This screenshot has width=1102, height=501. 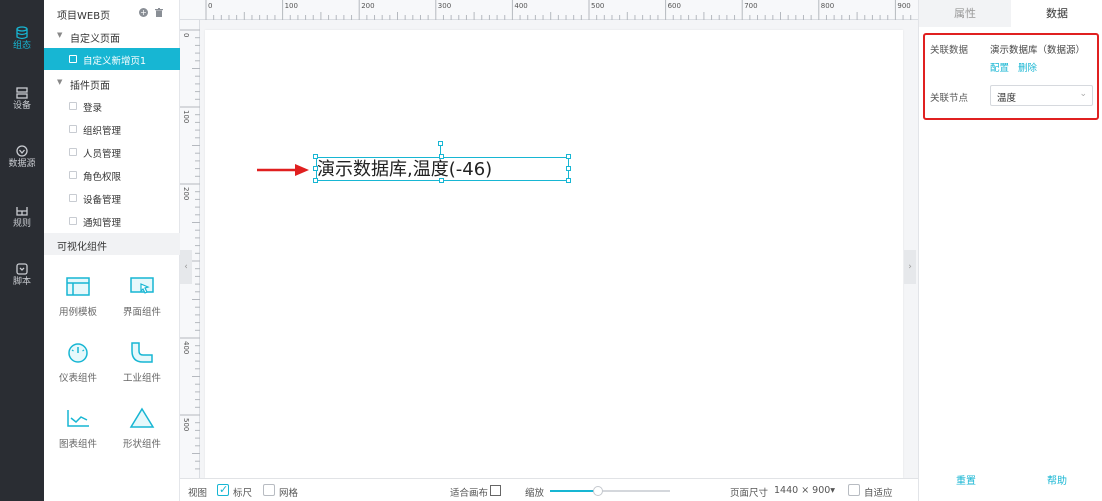 What do you see at coordinates (283, 170) in the screenshot?
I see `red-arrow-annotation` at bounding box center [283, 170].